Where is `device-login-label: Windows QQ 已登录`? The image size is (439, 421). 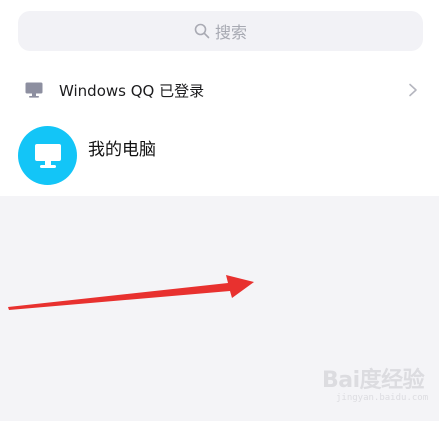 device-login-label: Windows QQ 已登录 is located at coordinates (132, 91).